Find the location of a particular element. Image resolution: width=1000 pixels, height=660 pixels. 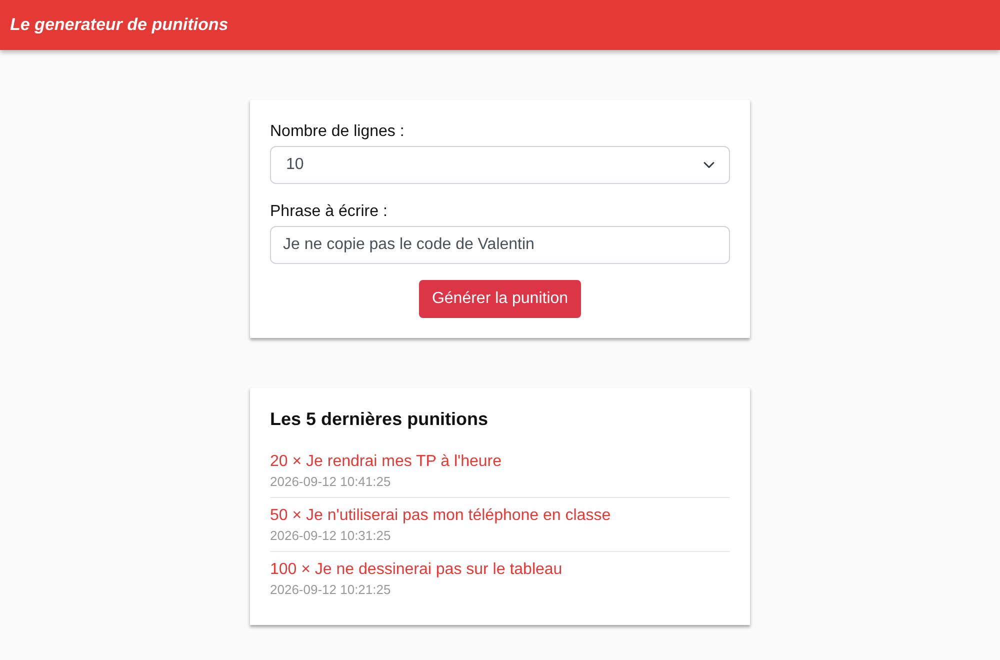

punishment-date: 2026-09-12 10:31:25 is located at coordinates (330, 535).